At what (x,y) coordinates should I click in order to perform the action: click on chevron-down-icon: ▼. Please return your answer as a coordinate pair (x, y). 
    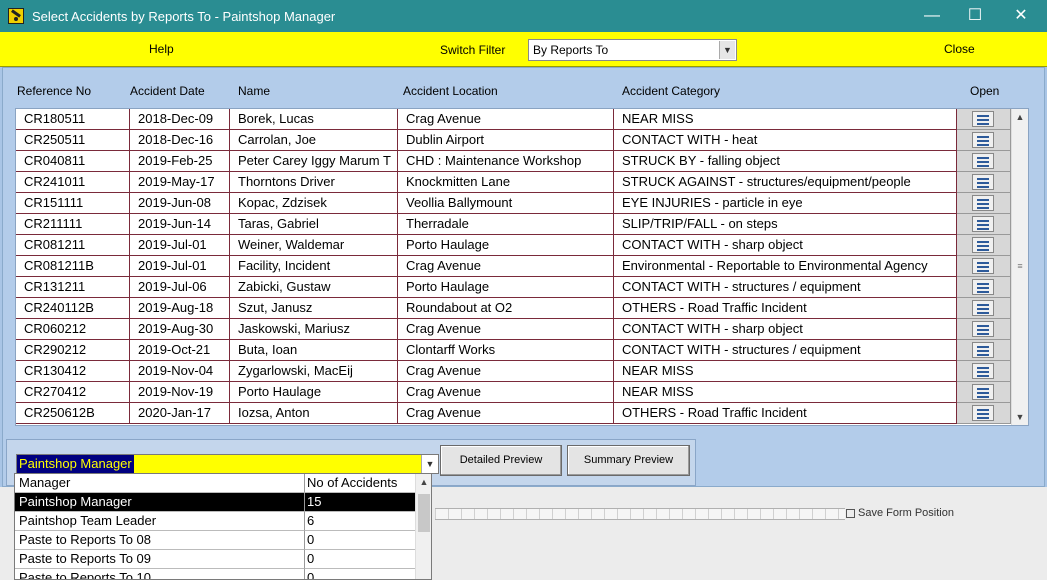
    Looking at the image, I should click on (429, 464).